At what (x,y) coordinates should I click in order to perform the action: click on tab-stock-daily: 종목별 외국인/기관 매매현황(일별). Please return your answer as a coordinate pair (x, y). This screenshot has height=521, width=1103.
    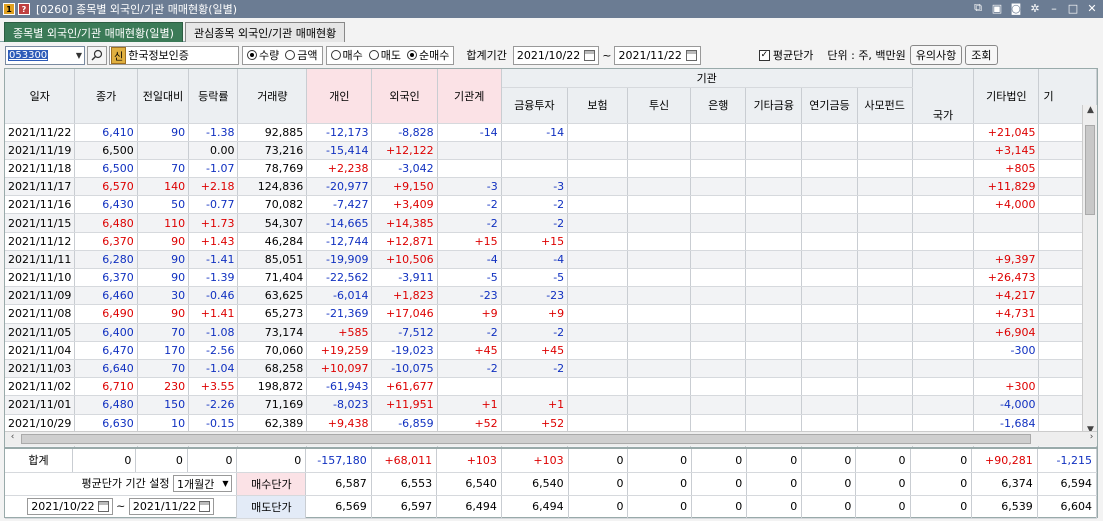
    Looking at the image, I should click on (93, 32).